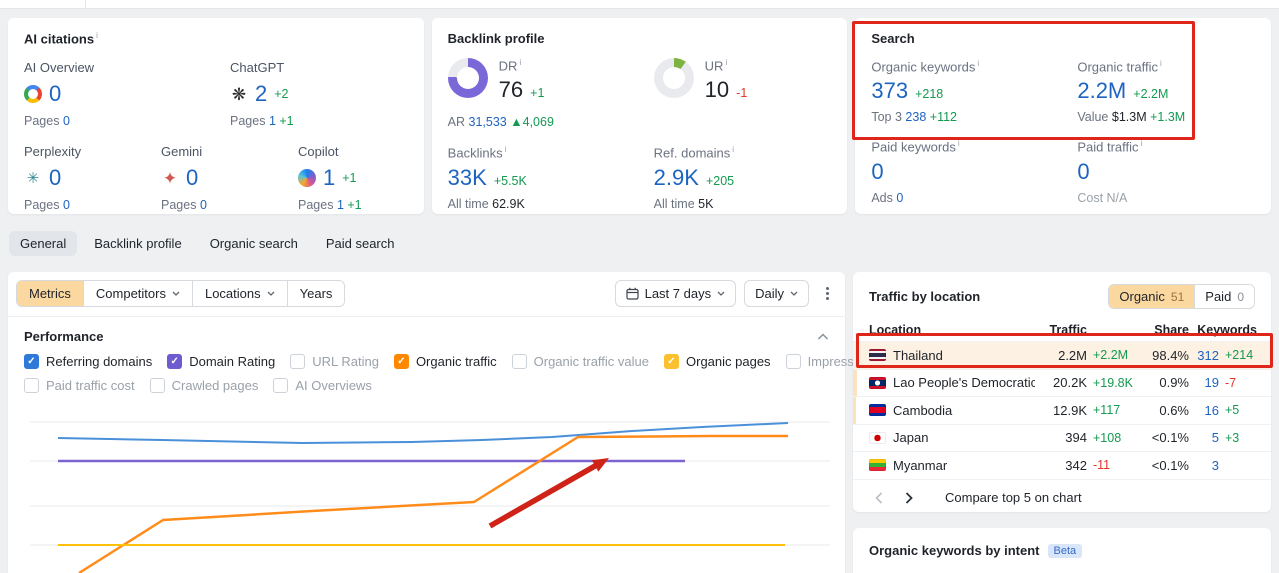  Describe the element at coordinates (334, 361) in the screenshot. I see `metric-checkbox: URL Rating` at that location.